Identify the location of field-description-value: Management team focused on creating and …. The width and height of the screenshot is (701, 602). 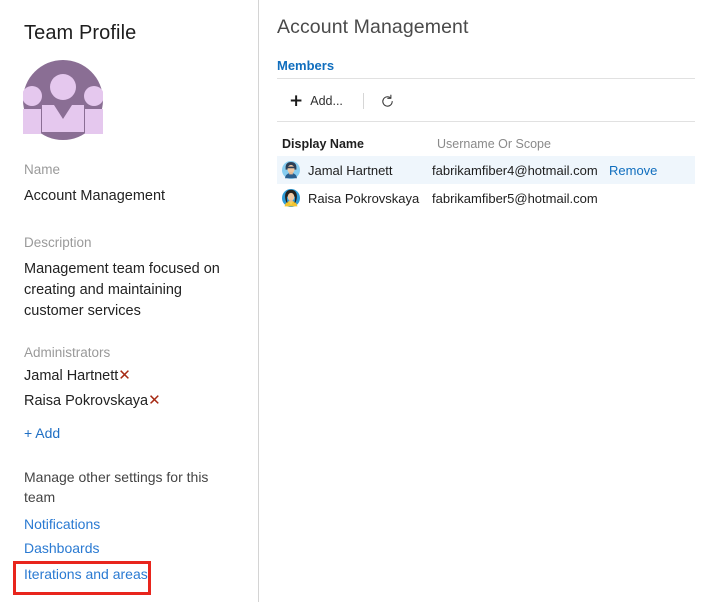
(122, 290).